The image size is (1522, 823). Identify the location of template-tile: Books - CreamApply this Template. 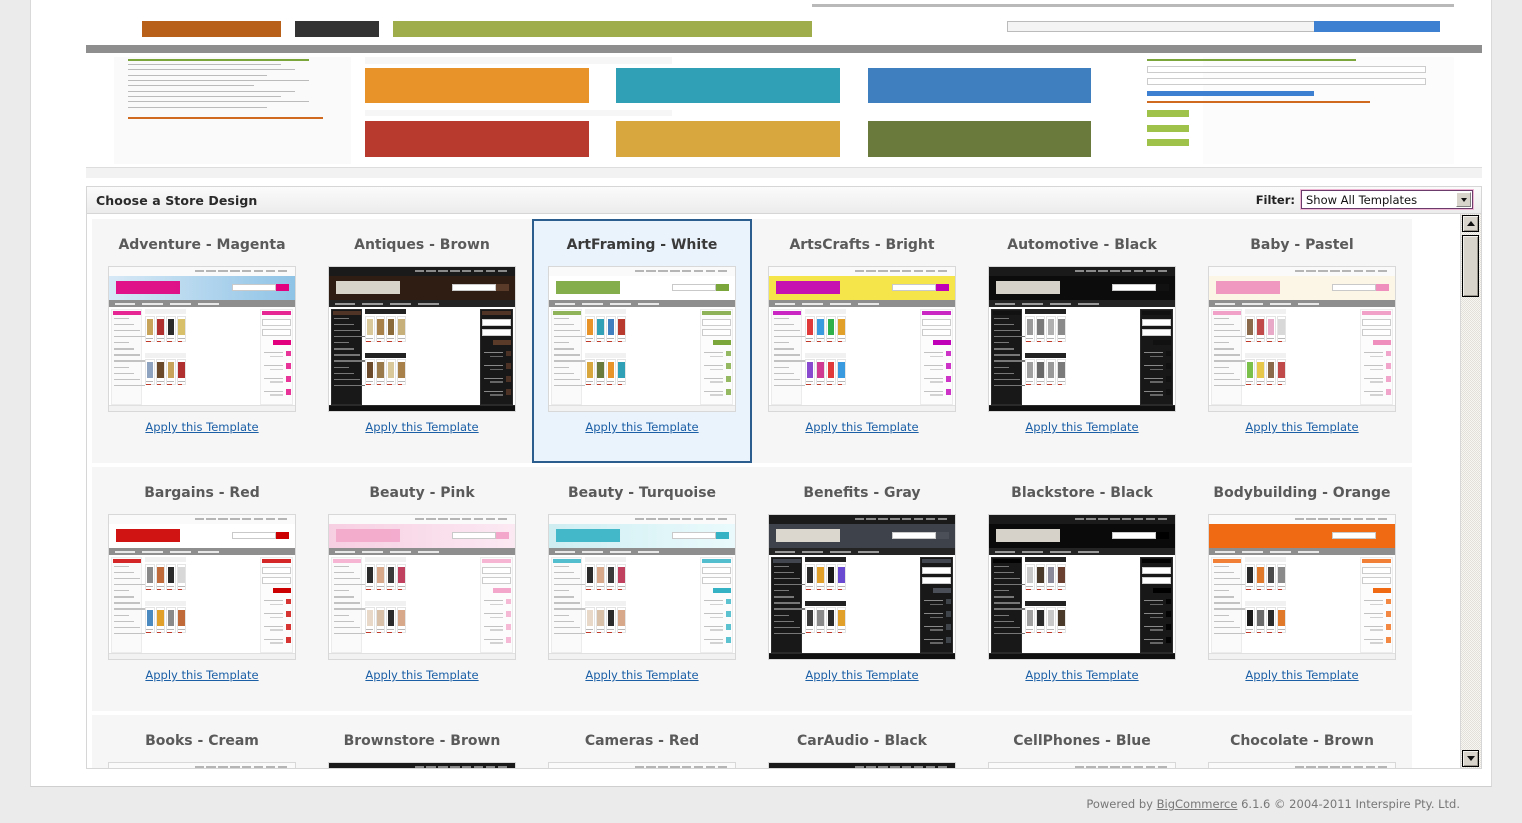
(202, 741).